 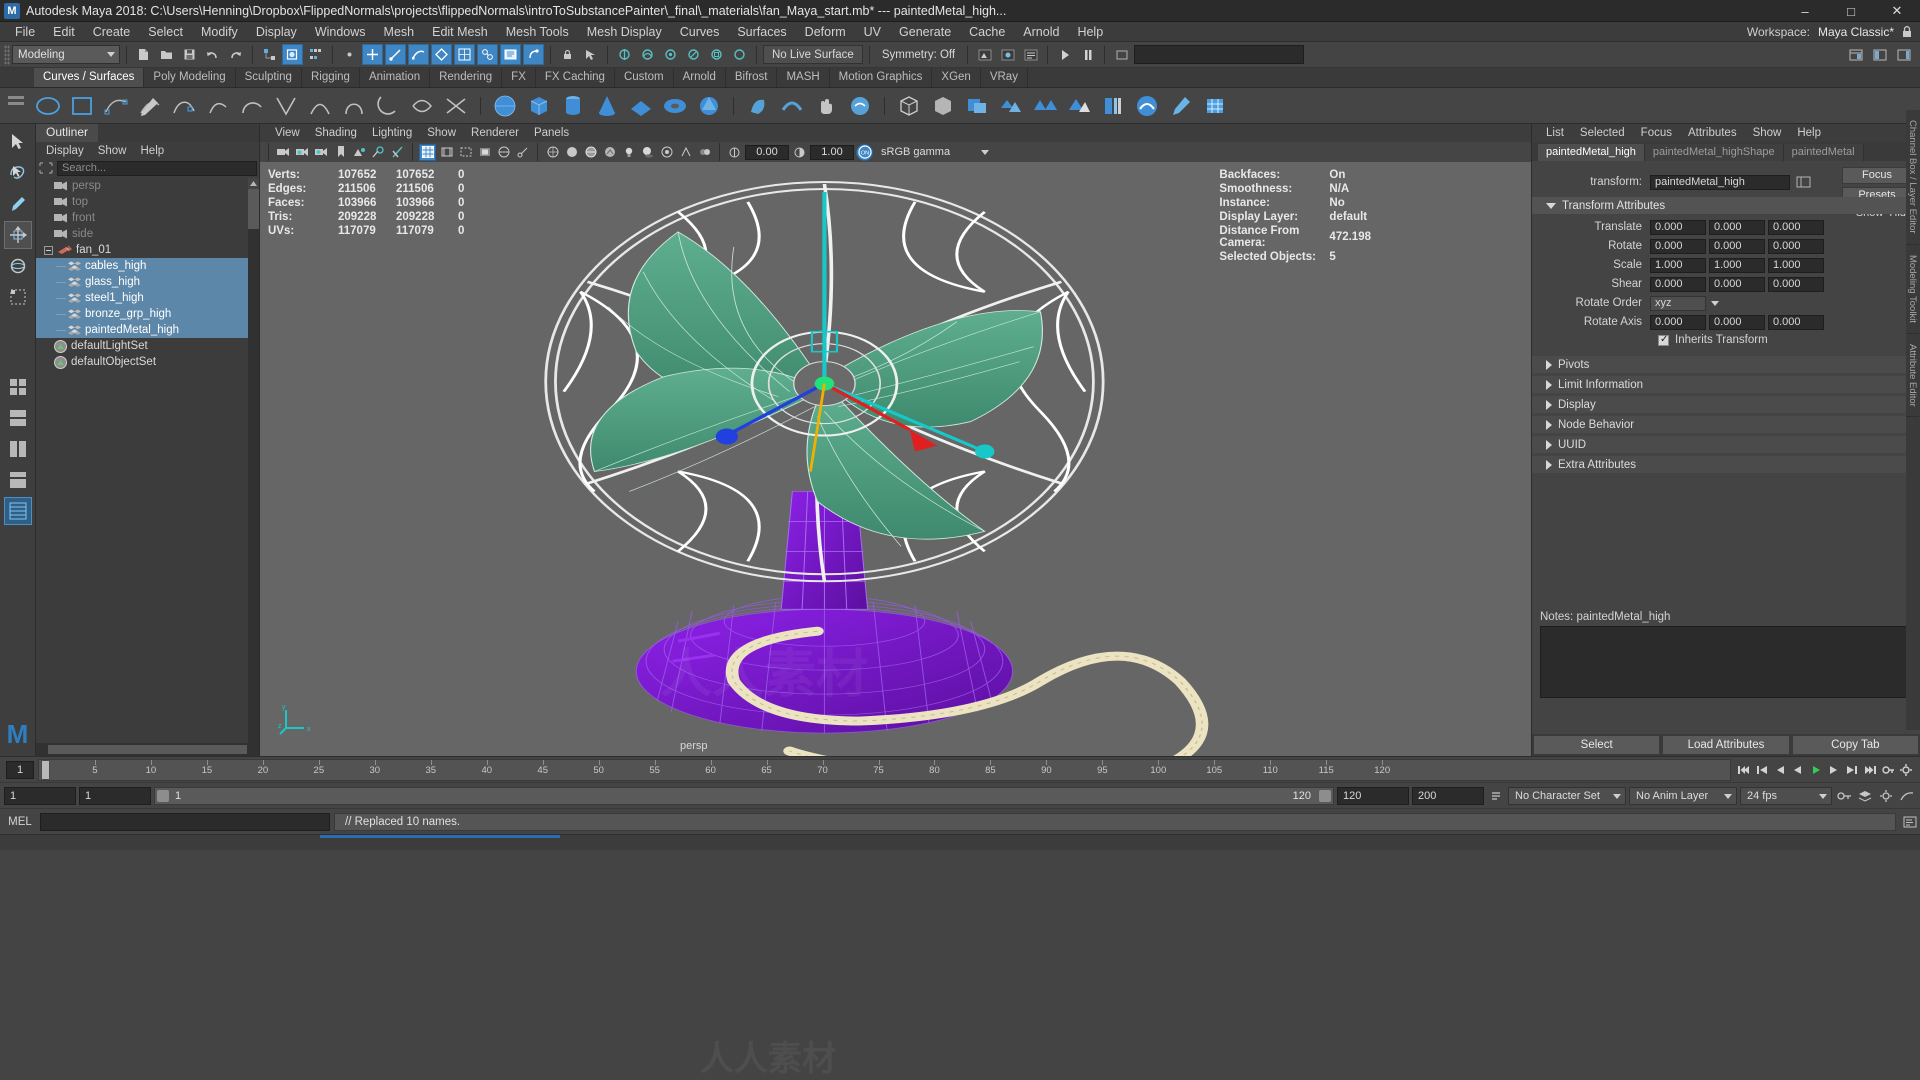 I want to click on ae-section-uuid: UUID, so click(x=1726, y=444).